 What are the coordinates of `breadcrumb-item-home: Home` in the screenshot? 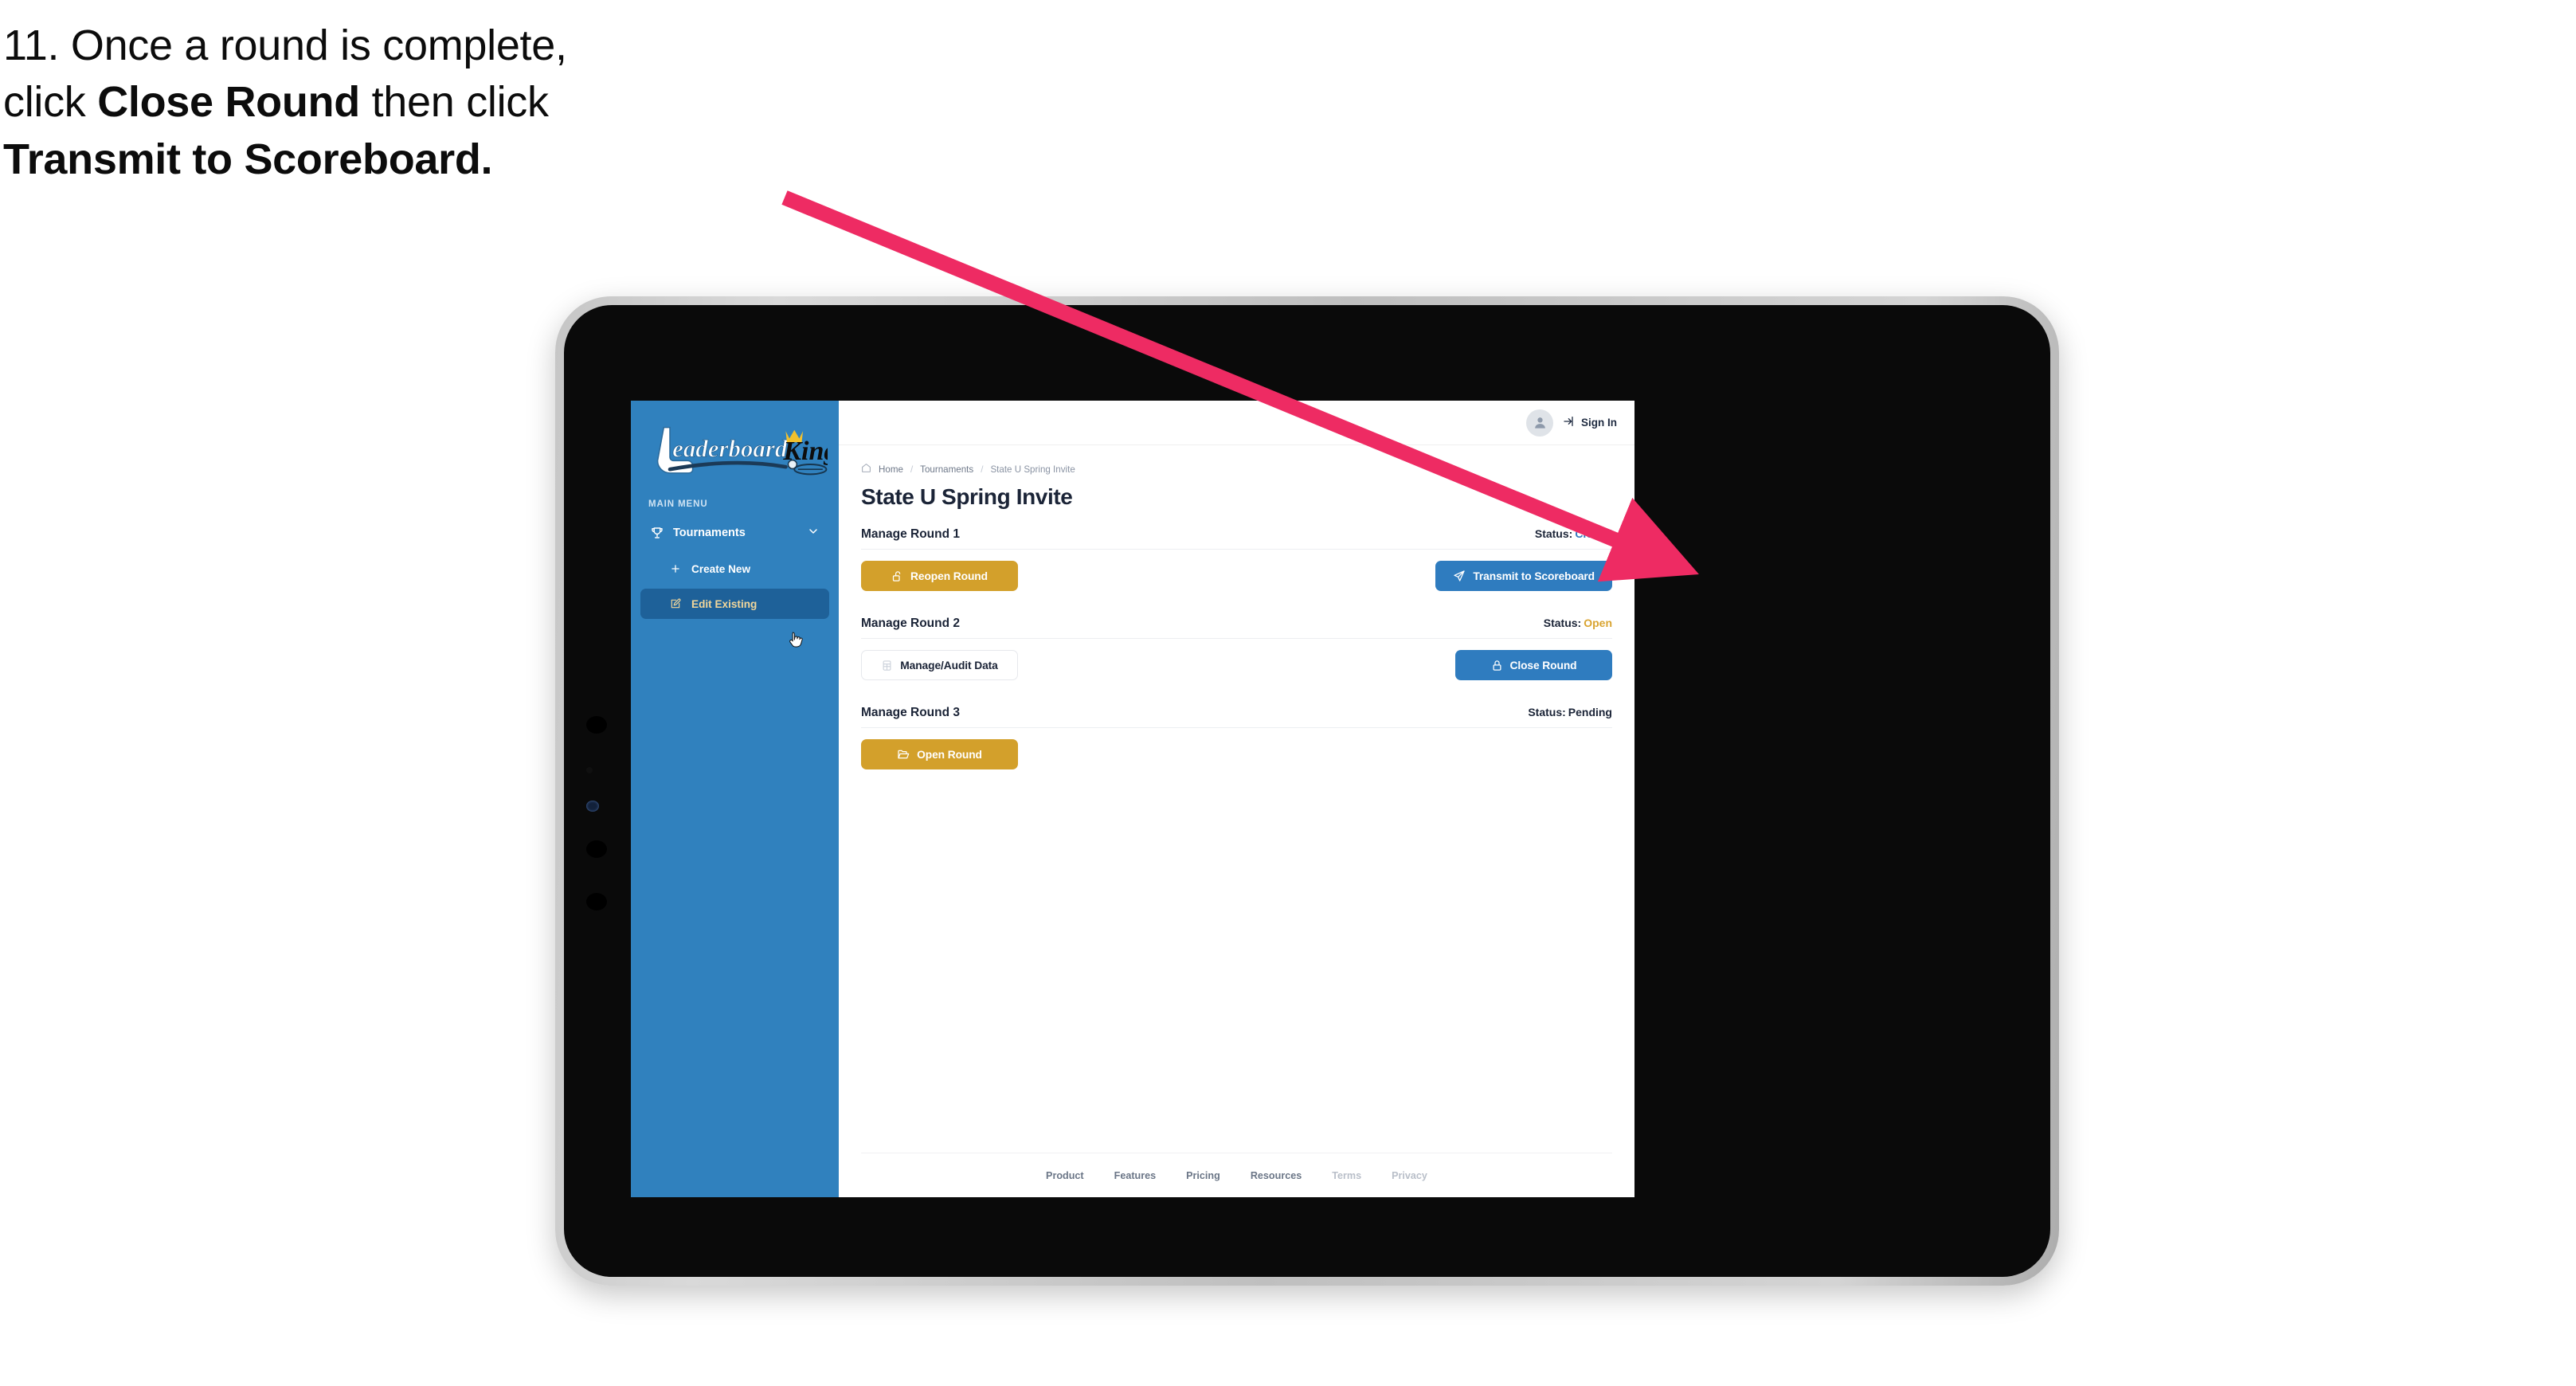 It's located at (891, 469).